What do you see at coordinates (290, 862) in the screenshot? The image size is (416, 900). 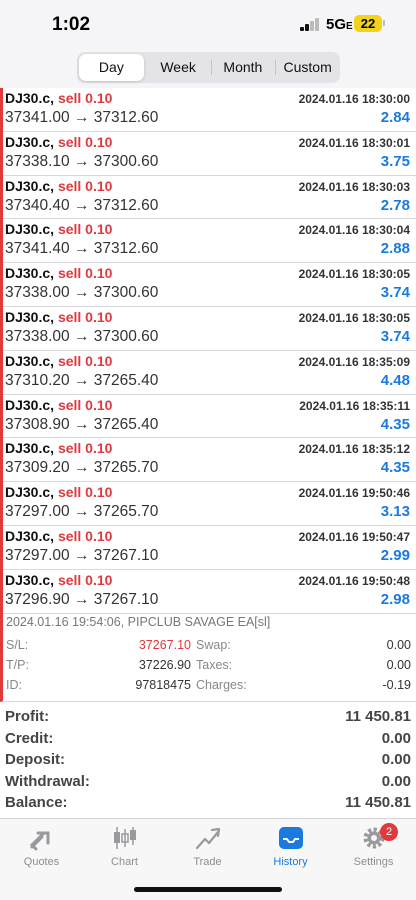 I see `tabbar-history-label: History` at bounding box center [290, 862].